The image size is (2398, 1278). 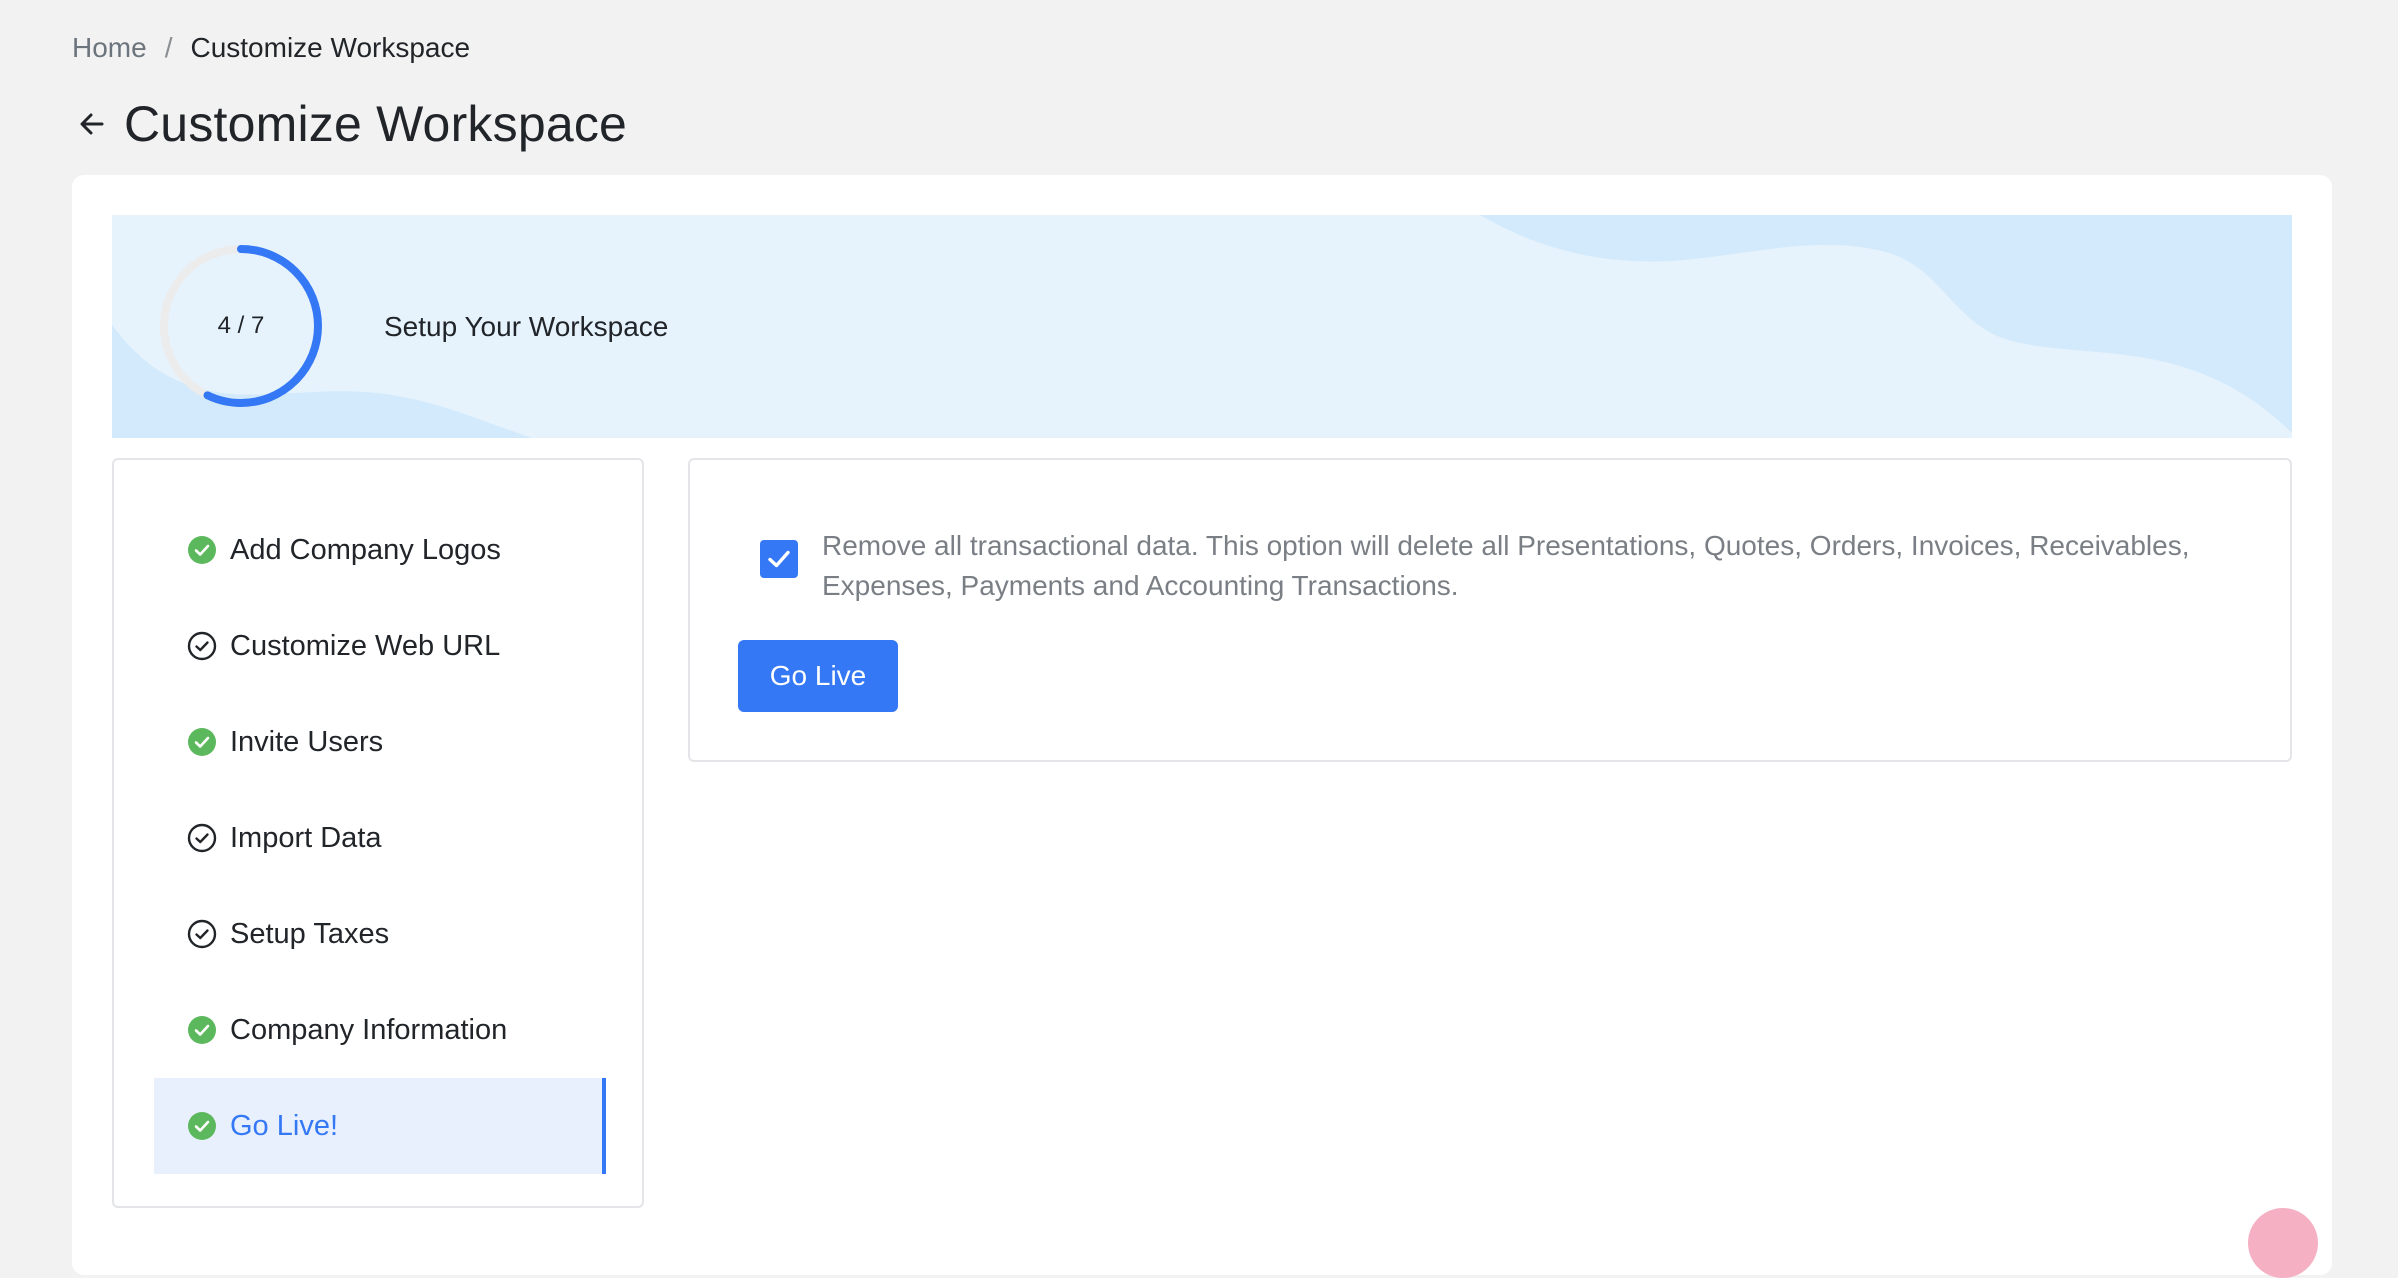 I want to click on breadcrumb: Home / Customize Workspace, so click(x=271, y=48).